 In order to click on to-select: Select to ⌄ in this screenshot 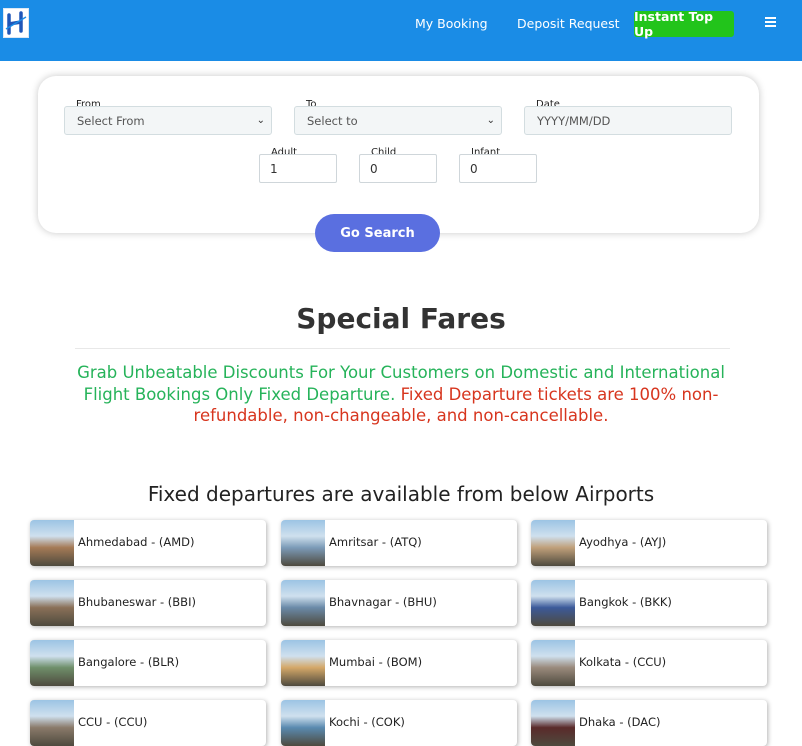, I will do `click(398, 120)`.